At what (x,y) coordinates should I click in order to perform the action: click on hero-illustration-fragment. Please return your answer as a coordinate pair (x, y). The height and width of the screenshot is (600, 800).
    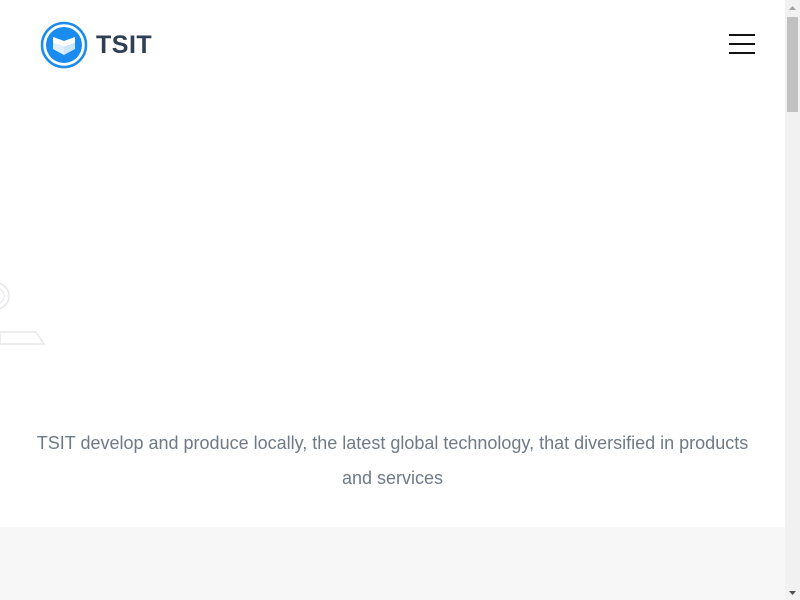
    Looking at the image, I should click on (23, 313).